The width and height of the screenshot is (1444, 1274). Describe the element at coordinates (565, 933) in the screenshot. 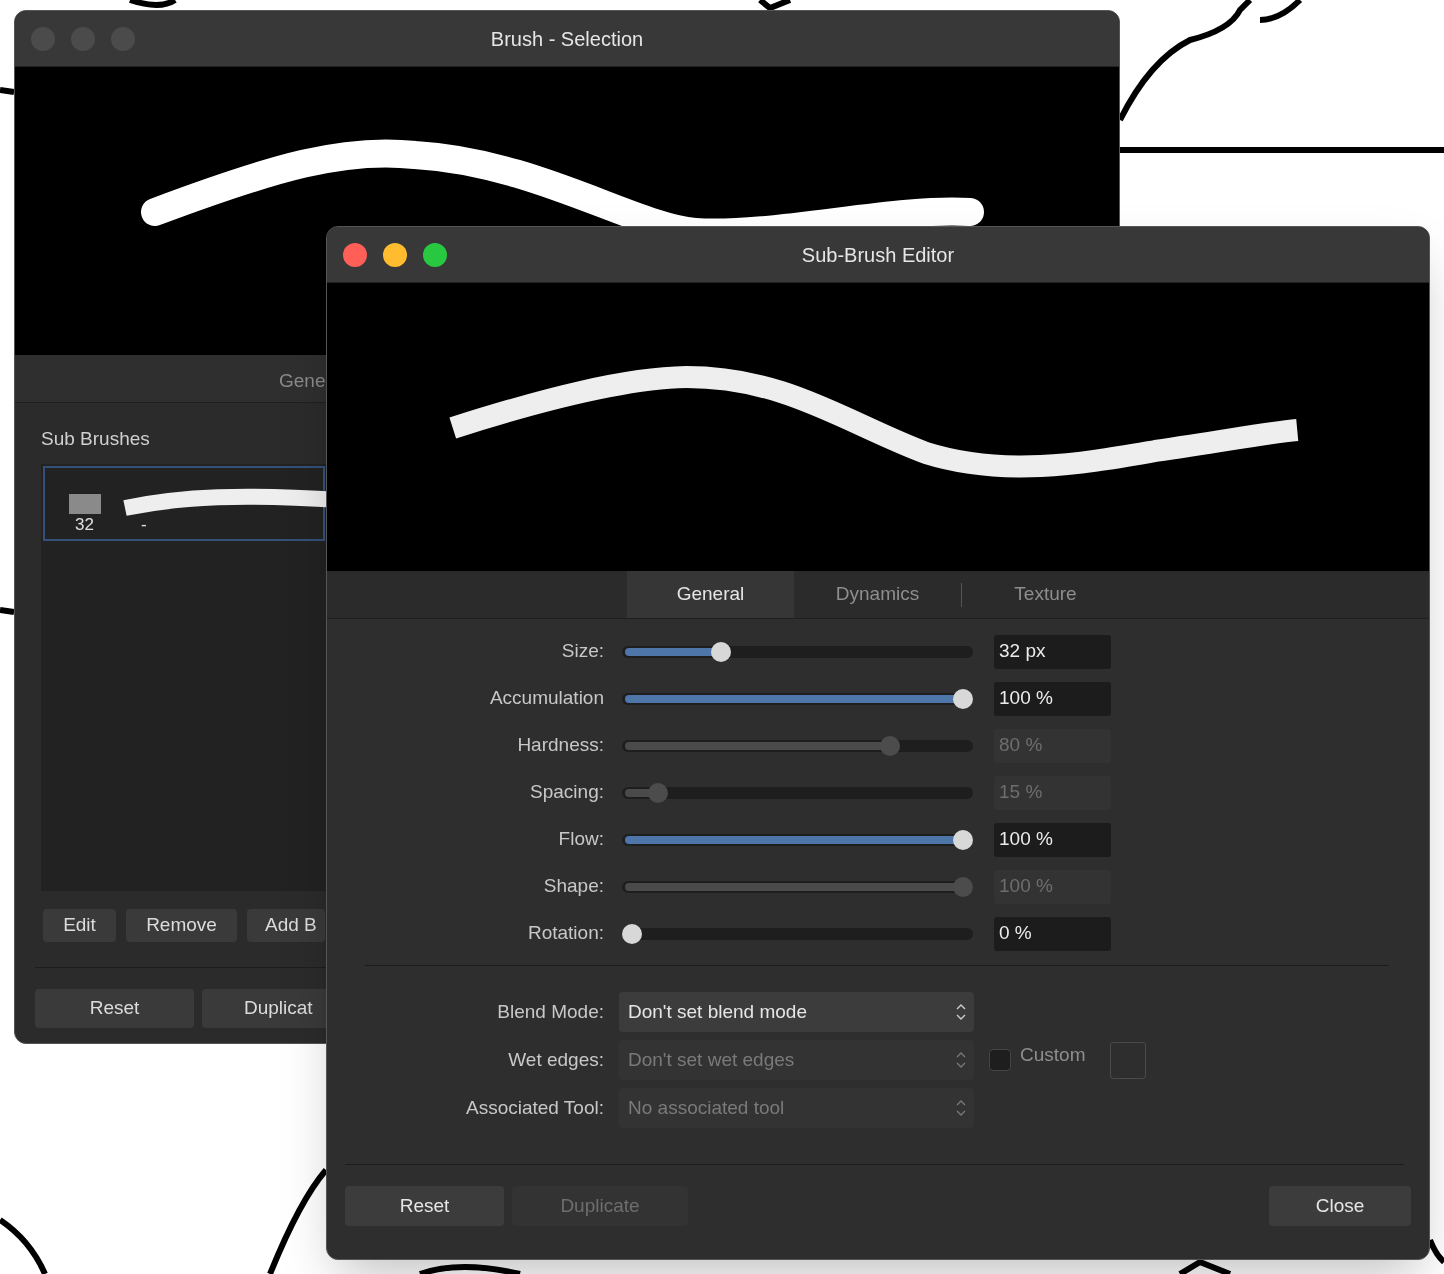

I see `slider-label: Rotation:` at that location.